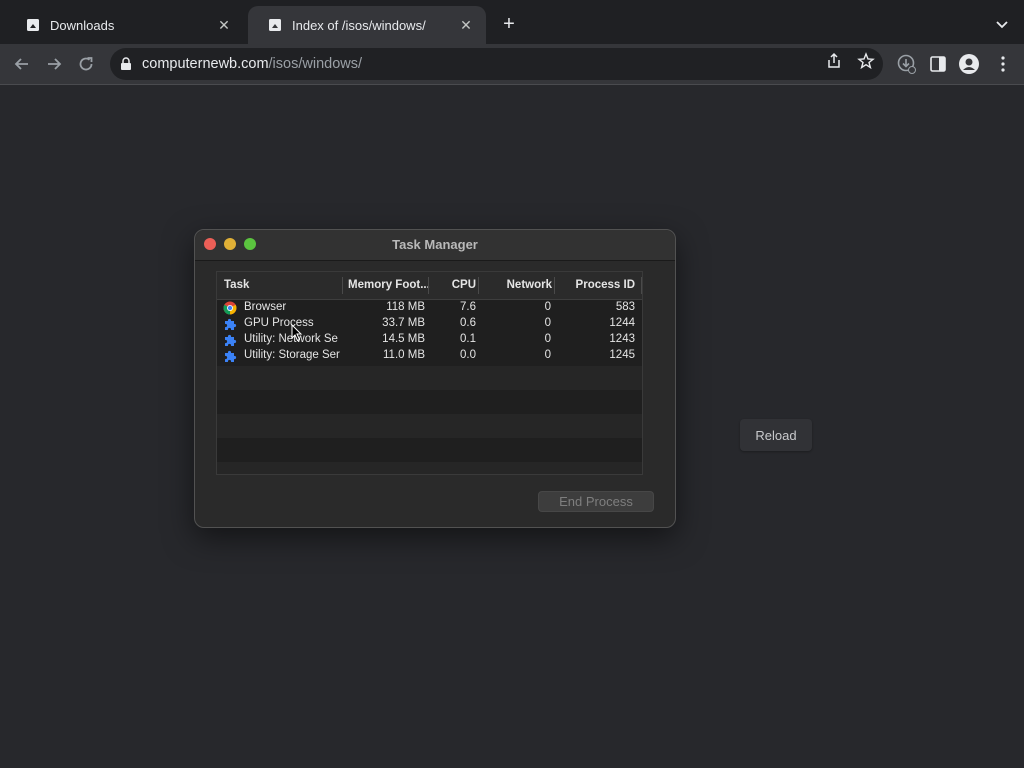 This screenshot has width=1024, height=768. Describe the element at coordinates (405, 307) in the screenshot. I see `memory-value: 118 MB` at that location.